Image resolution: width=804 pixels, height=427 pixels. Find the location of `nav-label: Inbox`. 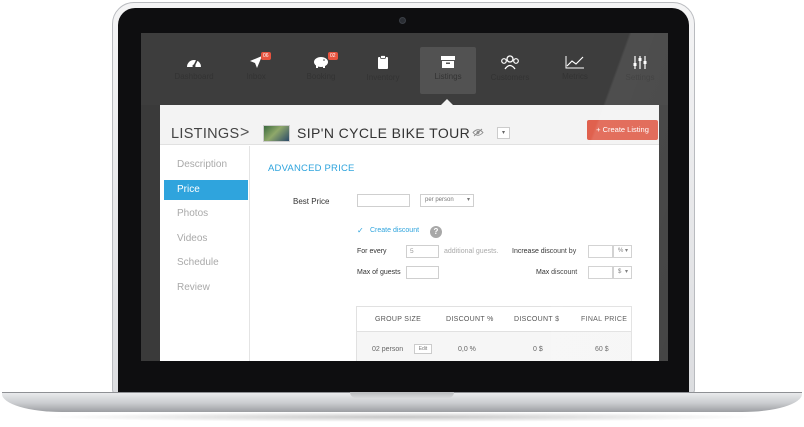

nav-label: Inbox is located at coordinates (256, 76).